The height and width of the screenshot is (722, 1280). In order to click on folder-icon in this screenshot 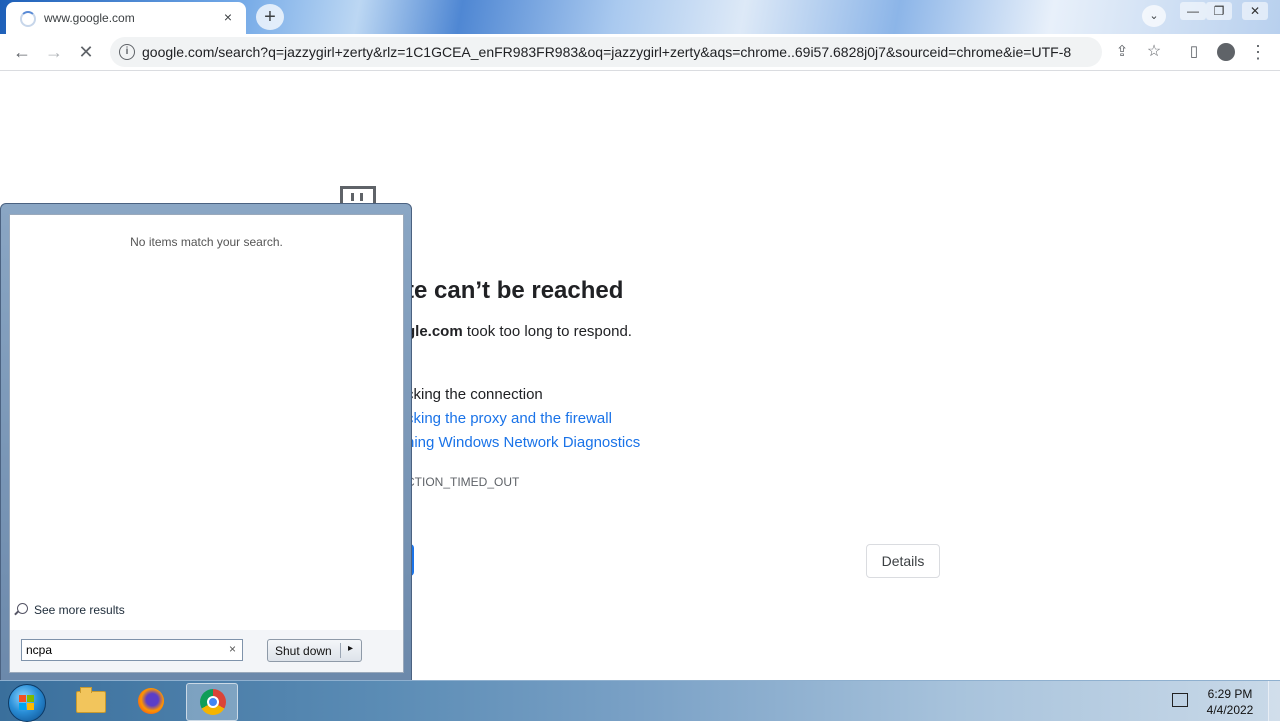, I will do `click(91, 700)`.